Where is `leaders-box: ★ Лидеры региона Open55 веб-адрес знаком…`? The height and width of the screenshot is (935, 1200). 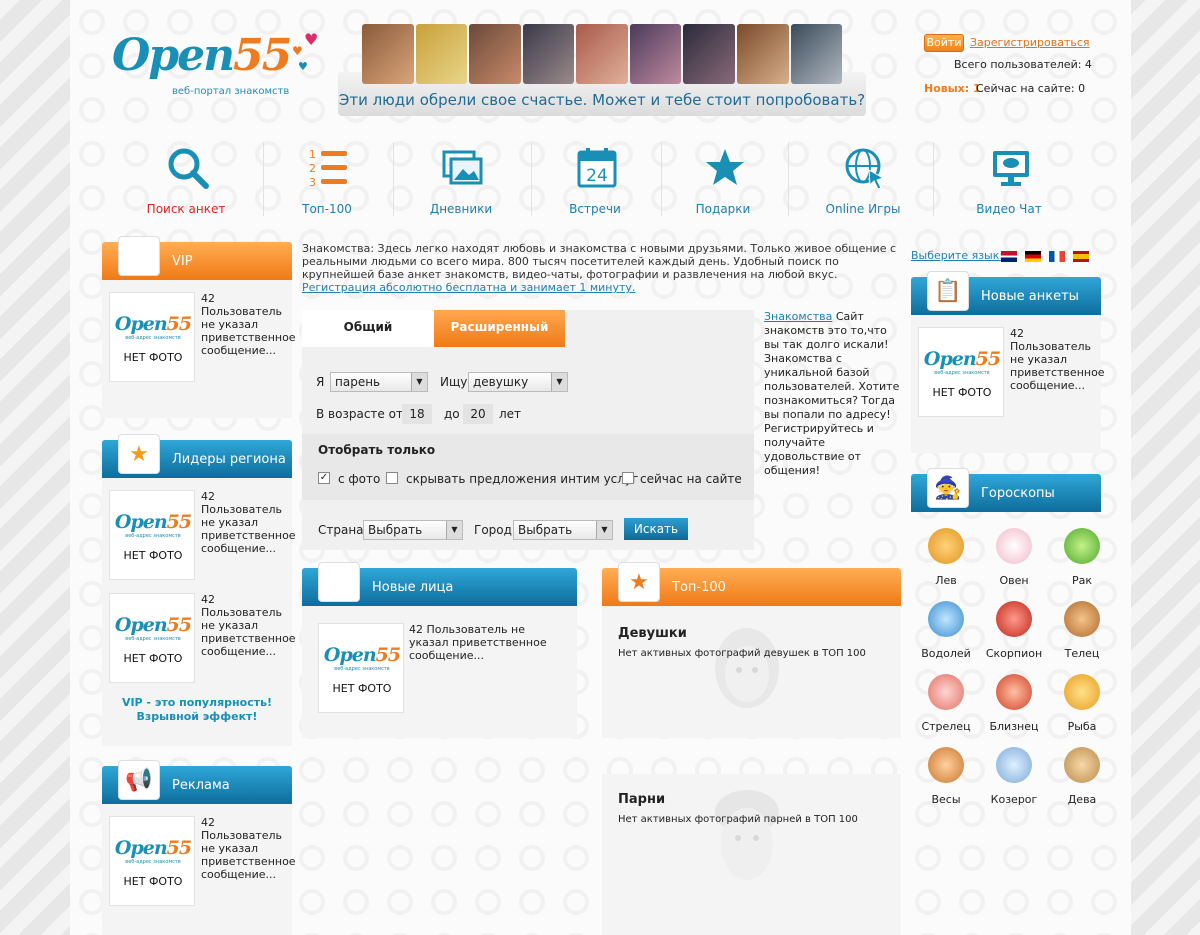 leaders-box: ★ Лидеры региона Open55 веб-адрес знаком… is located at coordinates (199, 590).